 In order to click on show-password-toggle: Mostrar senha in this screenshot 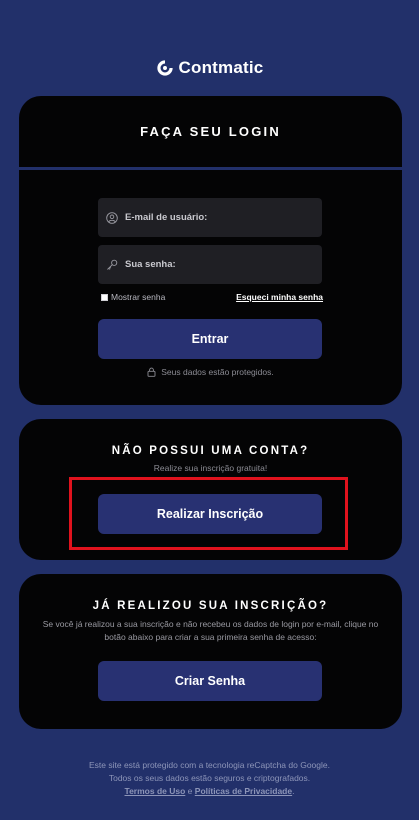, I will do `click(133, 297)`.